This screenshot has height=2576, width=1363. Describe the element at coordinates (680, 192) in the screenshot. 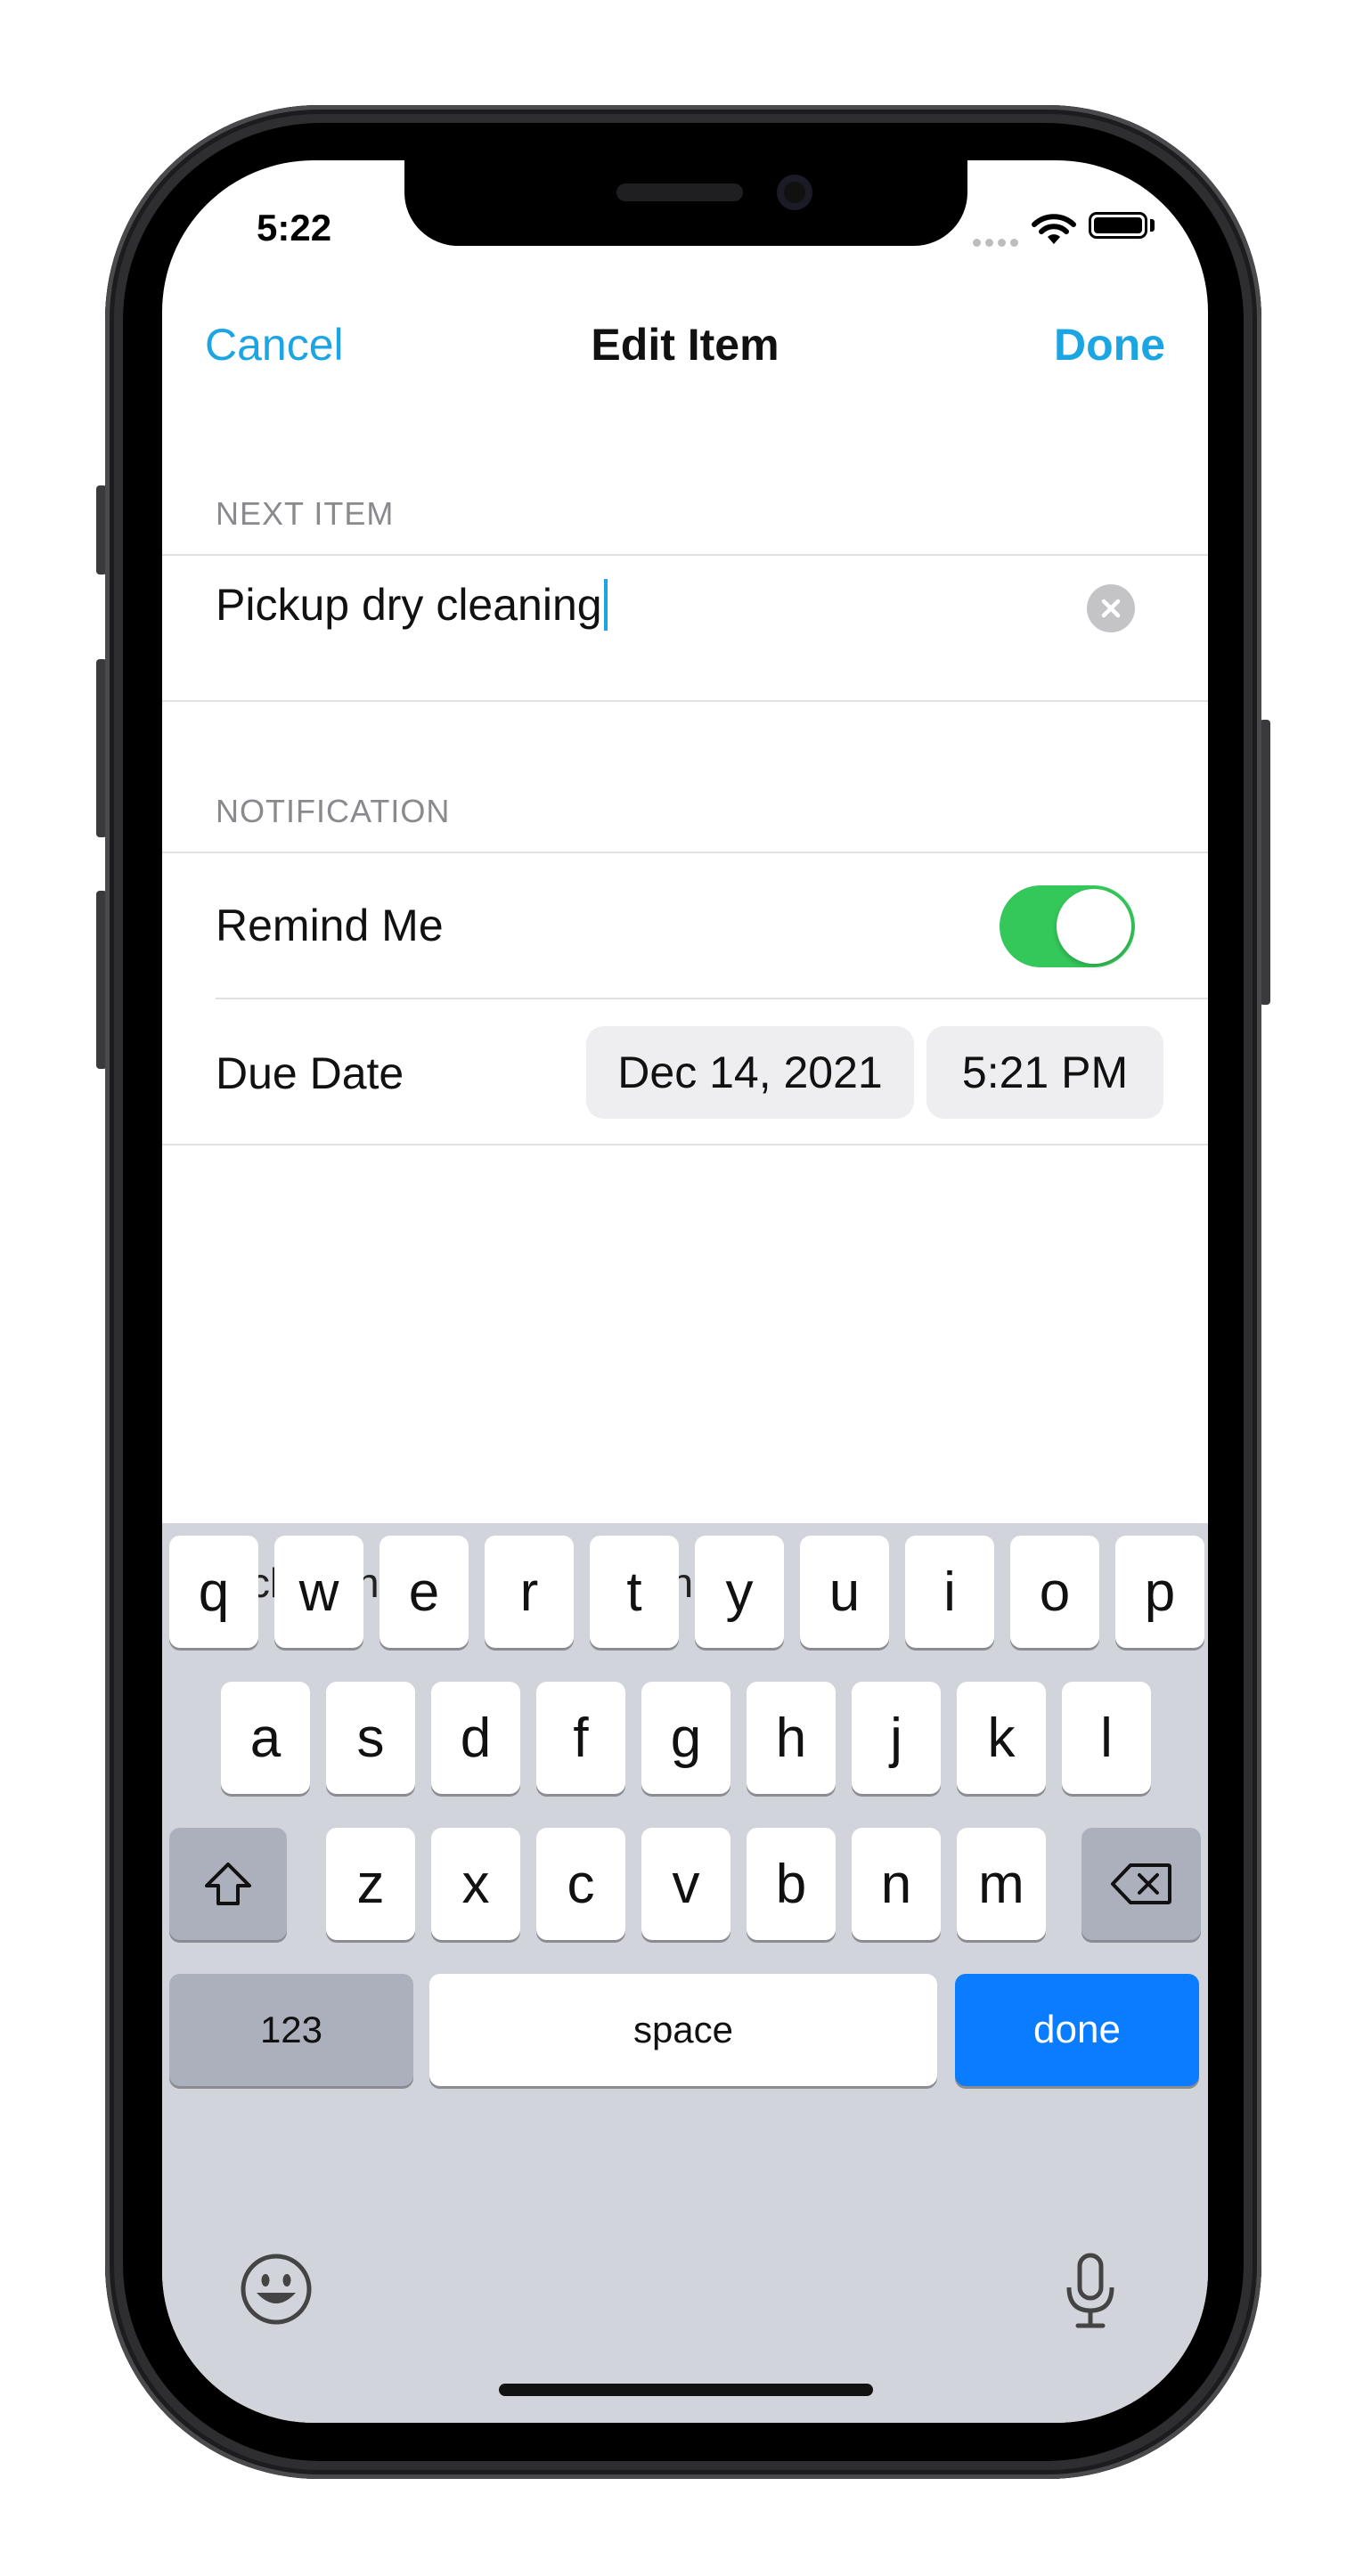

I see `speaker` at that location.